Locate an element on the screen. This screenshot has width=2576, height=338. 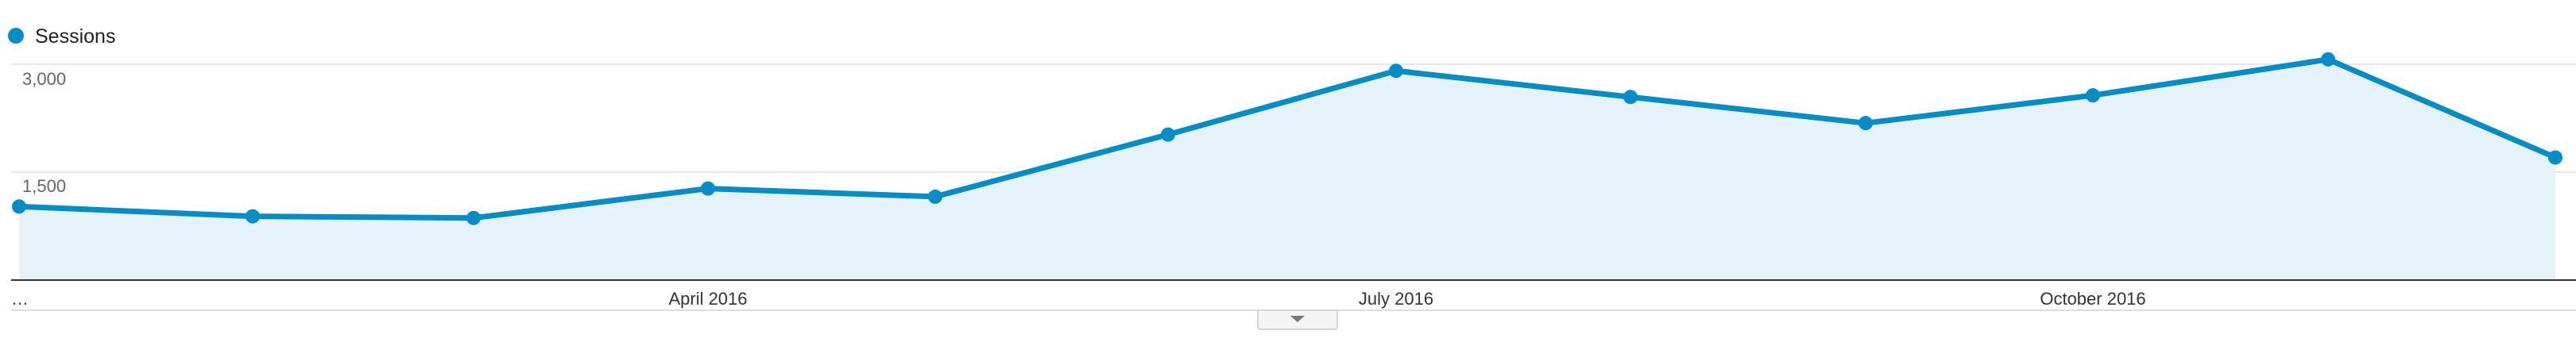
x-tick-label-july: July 2016 is located at coordinates (1396, 299).